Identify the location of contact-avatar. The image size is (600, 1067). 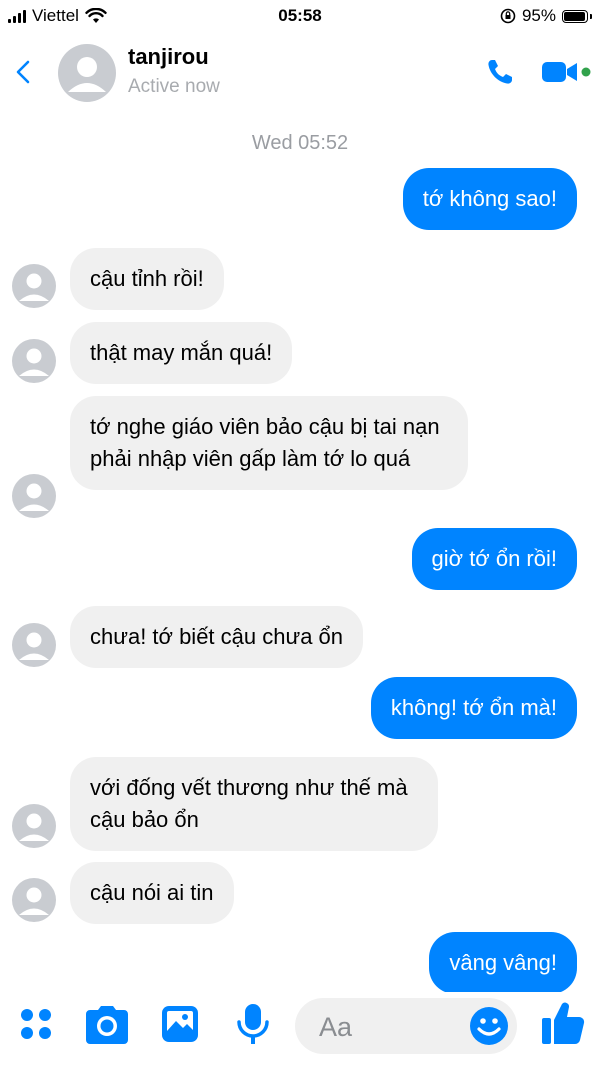
(87, 73).